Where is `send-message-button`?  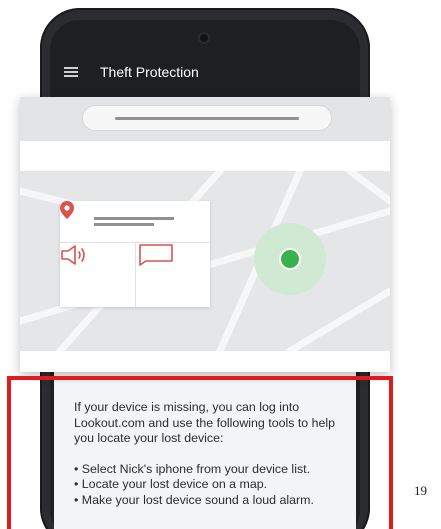
send-message-button is located at coordinates (173, 275).